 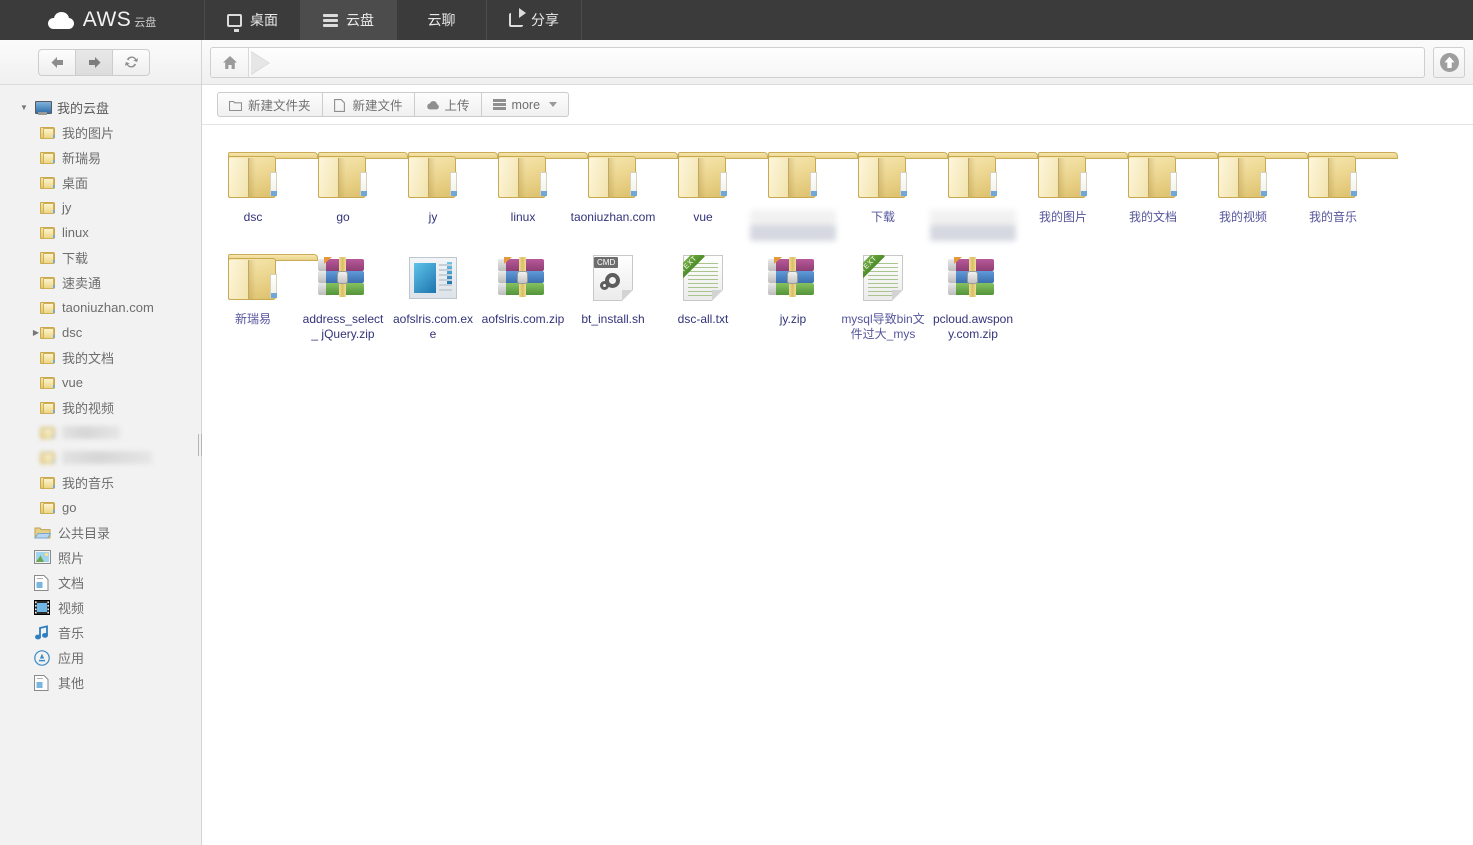 I want to click on file-label: 下载, so click(x=882, y=217).